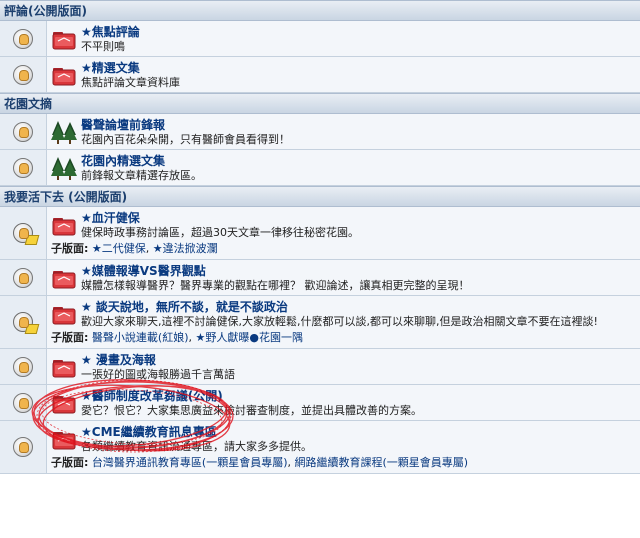 Image resolution: width=640 pixels, height=538 pixels. Describe the element at coordinates (251, 396) in the screenshot. I see `forum-title-link: ★醫師制度改革芻議(公開)` at that location.